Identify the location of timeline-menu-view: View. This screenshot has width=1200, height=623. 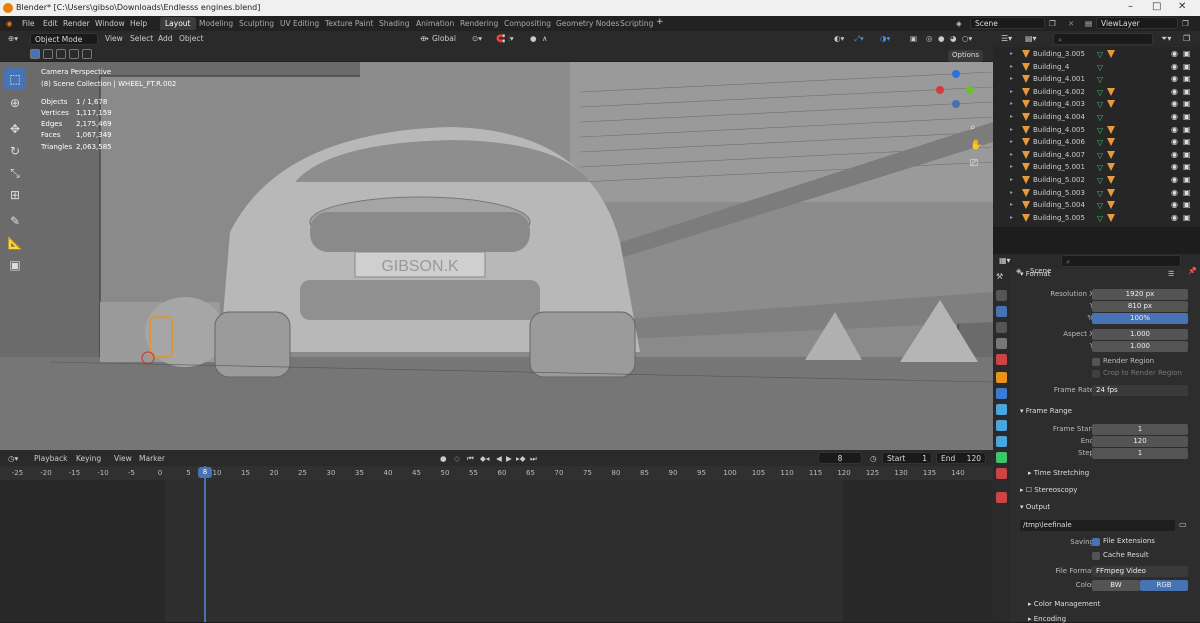
(123, 458).